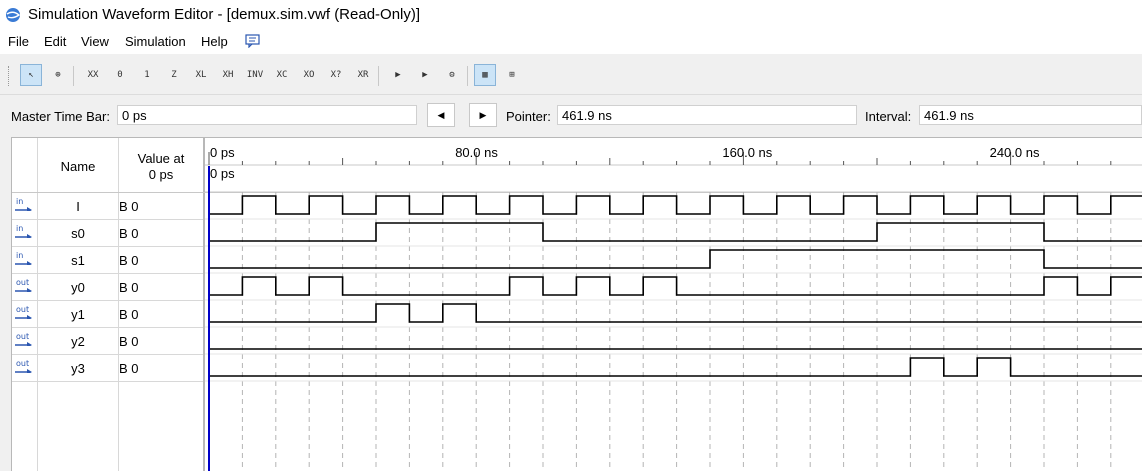 The height and width of the screenshot is (471, 1142). I want to click on menu-help: Help, so click(214, 41).